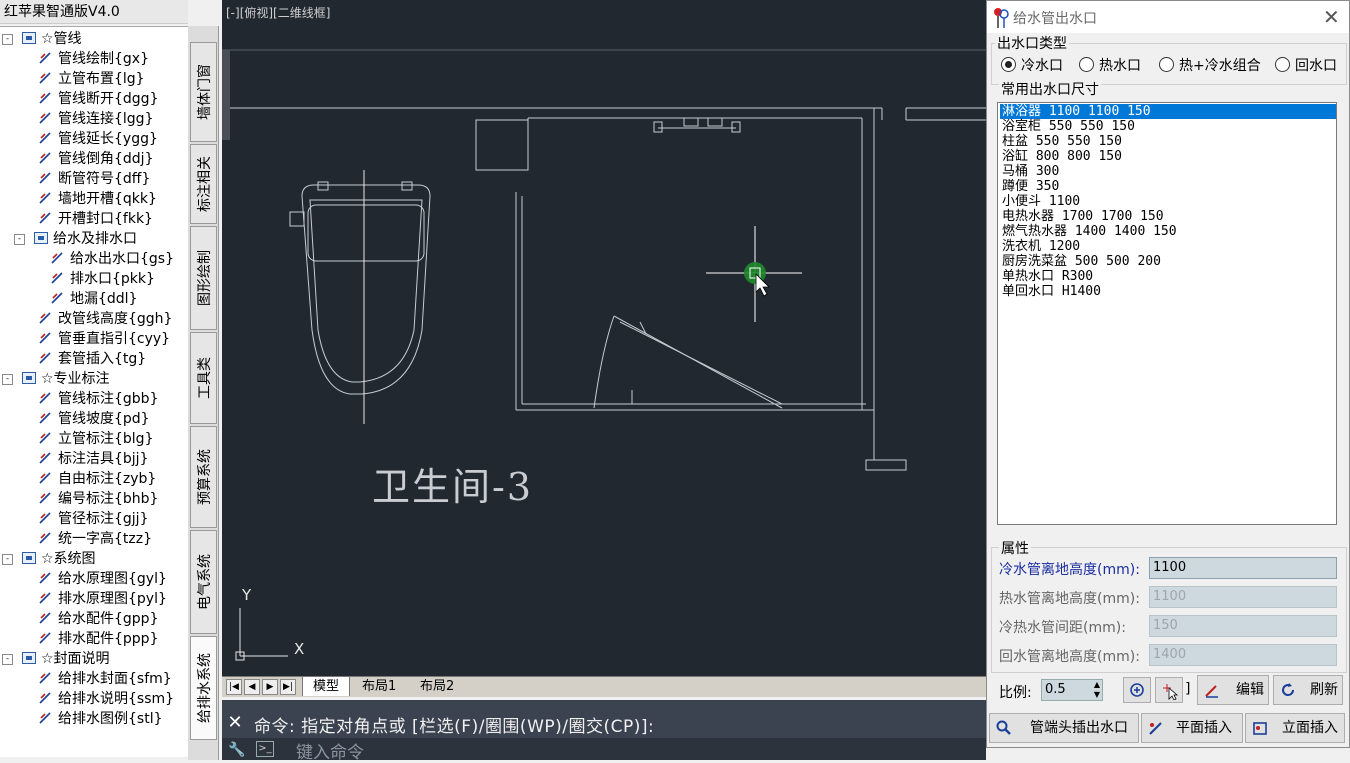  I want to click on tree-item: 自由标注{zyb}, so click(97, 479).